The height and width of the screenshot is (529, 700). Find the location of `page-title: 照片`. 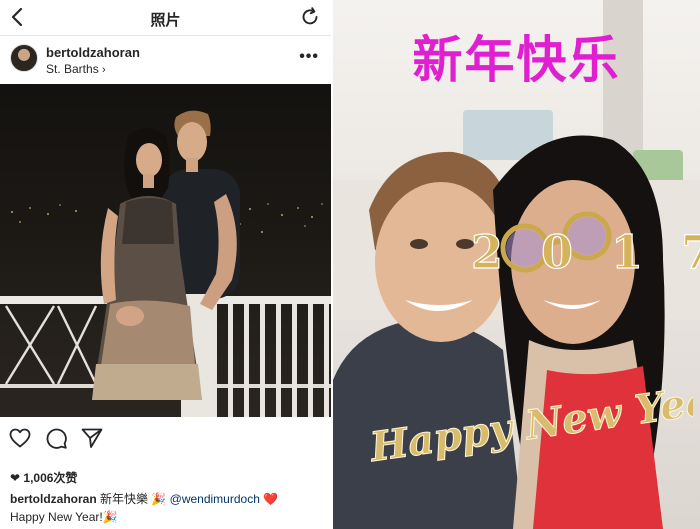

page-title: 照片 is located at coordinates (165, 20).